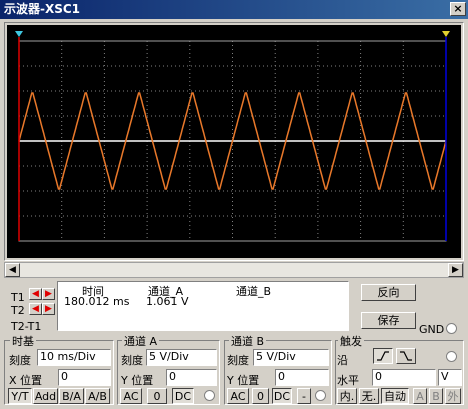 This screenshot has height=409, width=468. Describe the element at coordinates (404, 377) in the screenshot. I see `trigger-level-input: 0` at that location.